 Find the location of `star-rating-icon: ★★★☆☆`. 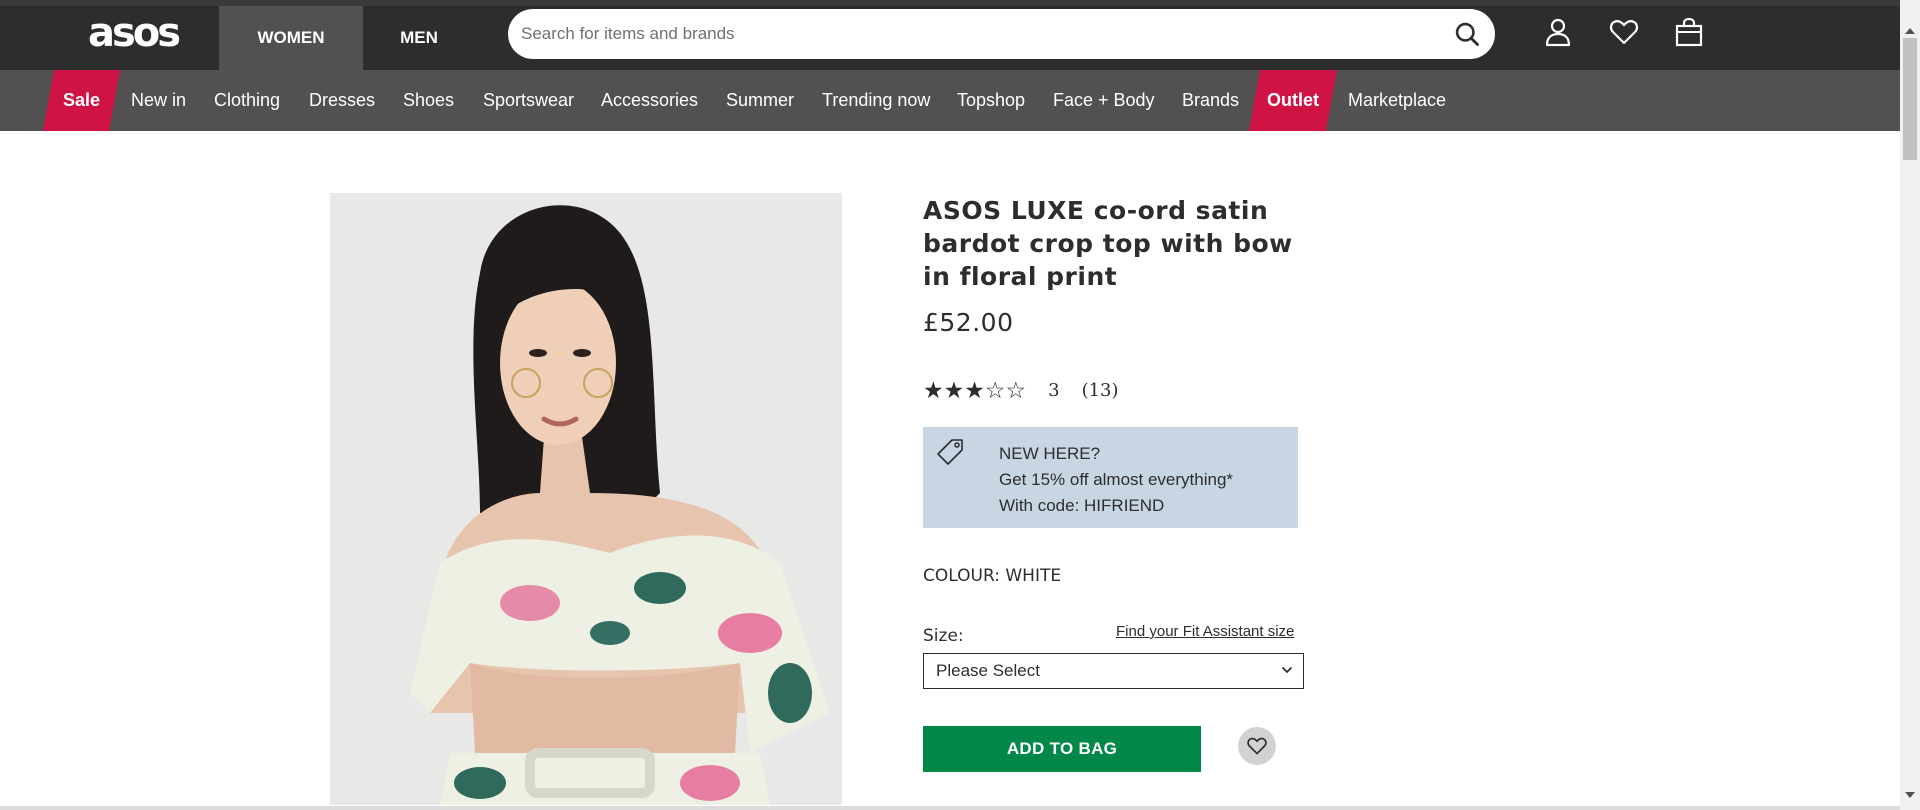

star-rating-icon: ★★★☆☆ is located at coordinates (975, 390).